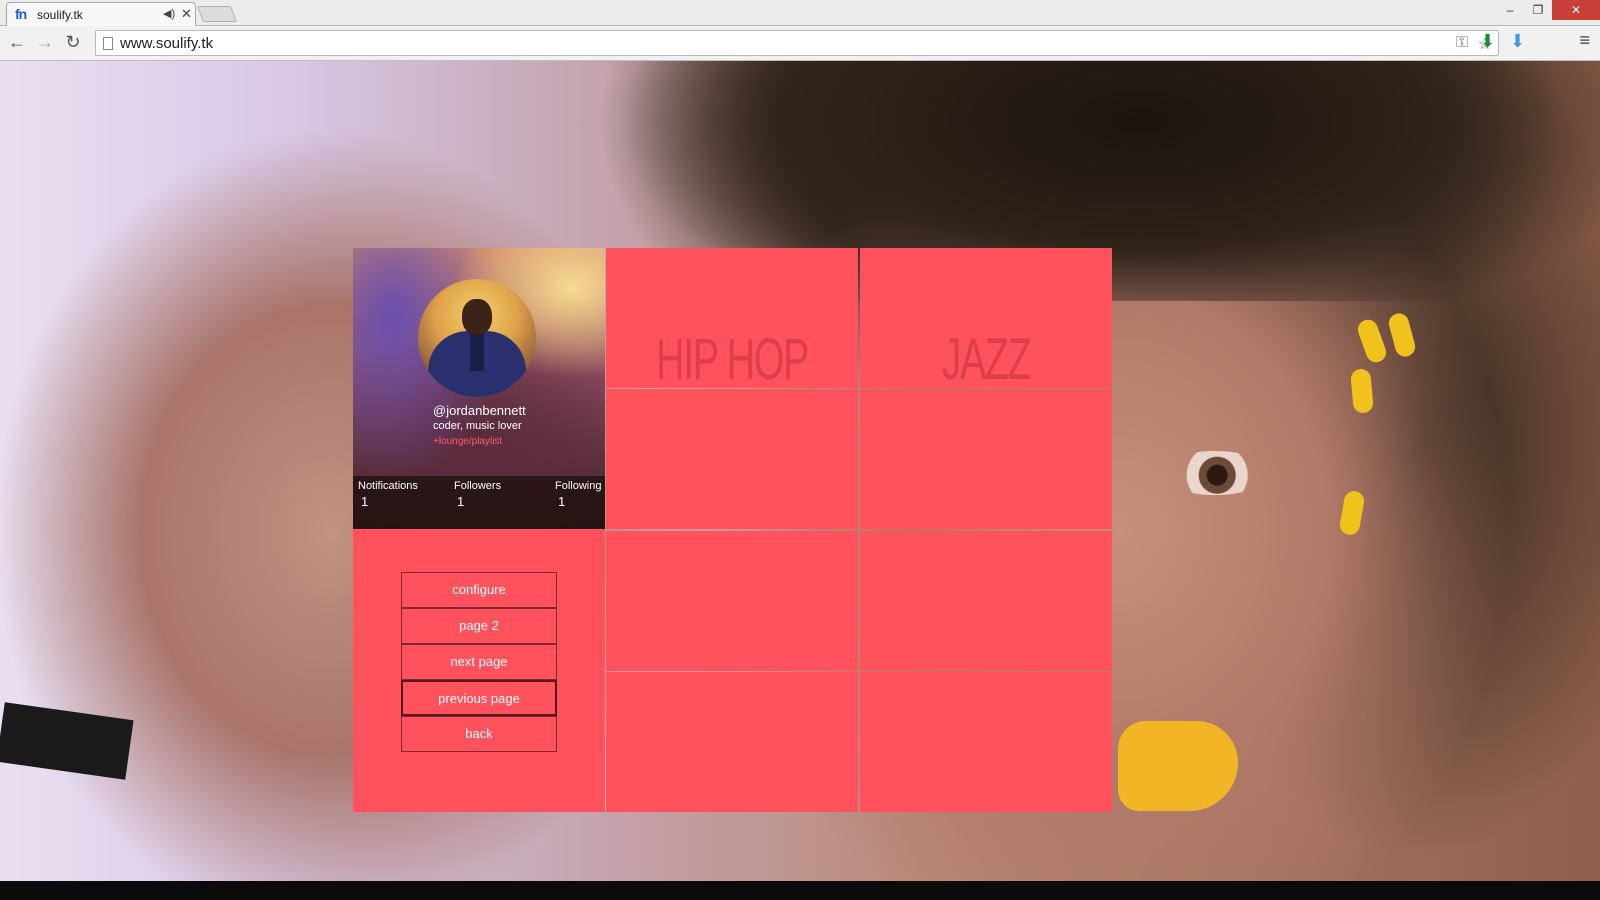 The image size is (1600, 900). What do you see at coordinates (578, 494) in the screenshot?
I see `stat-following: Following 1` at bounding box center [578, 494].